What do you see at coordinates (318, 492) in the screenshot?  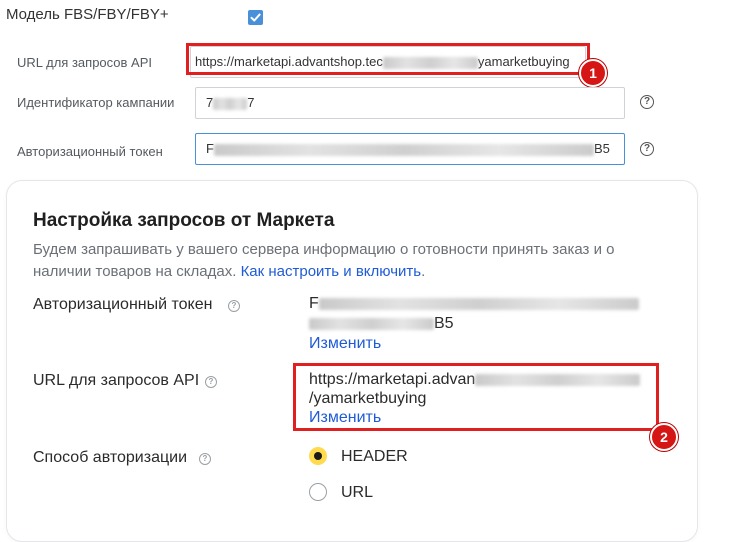 I see `radio-url` at bounding box center [318, 492].